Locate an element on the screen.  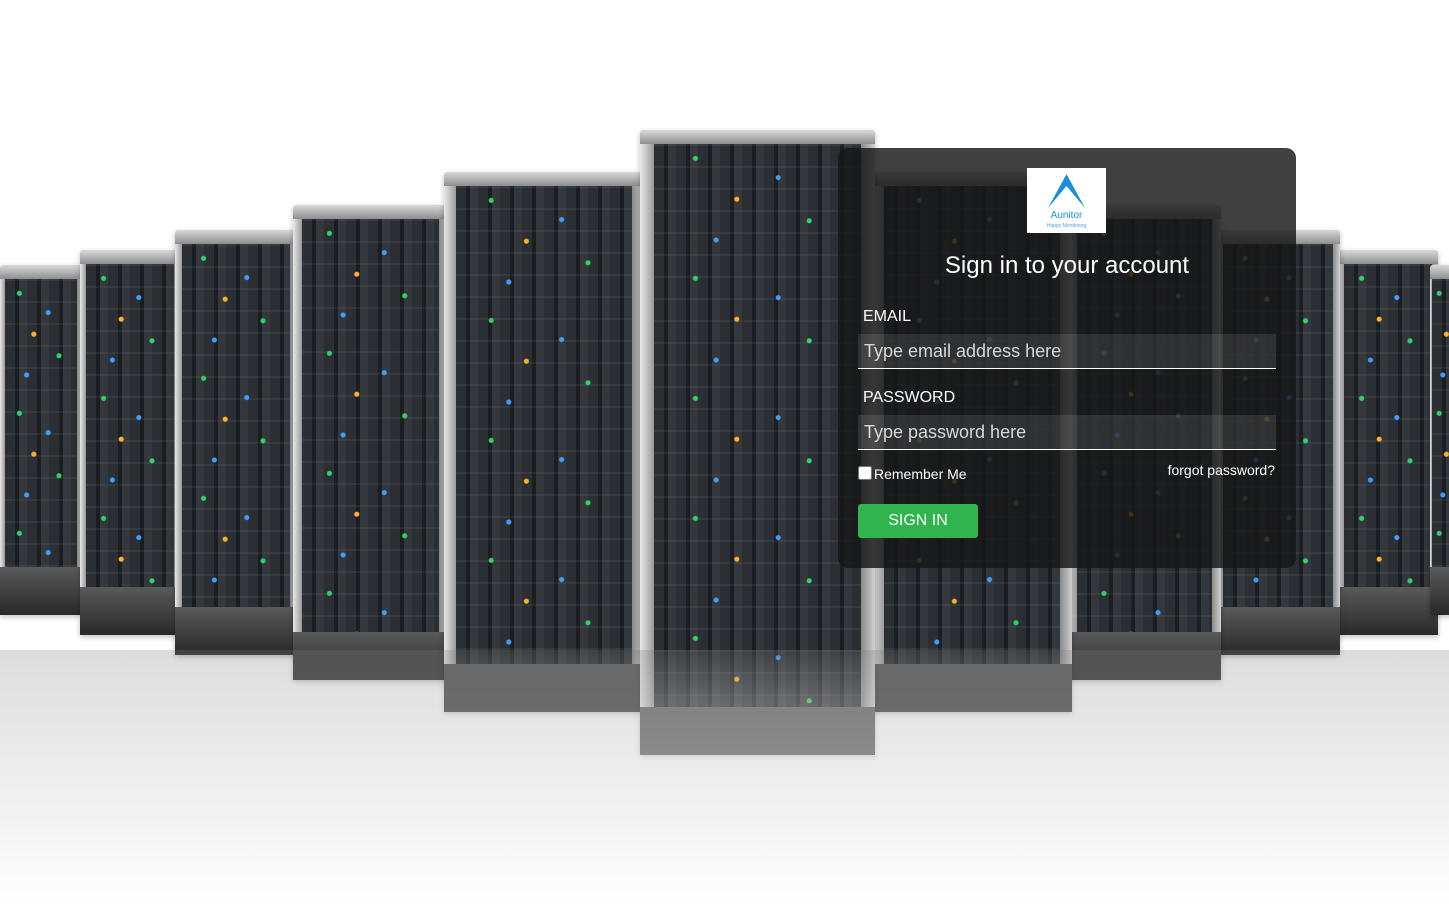
password-field is located at coordinates (1067, 432).